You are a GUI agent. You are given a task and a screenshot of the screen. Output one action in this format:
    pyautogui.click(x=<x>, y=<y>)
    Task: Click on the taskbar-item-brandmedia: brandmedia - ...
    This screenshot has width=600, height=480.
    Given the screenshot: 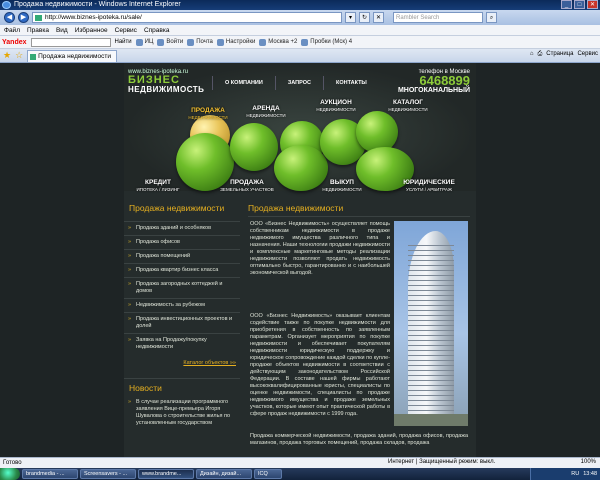 What is the action you would take?
    pyautogui.click(x=50, y=474)
    